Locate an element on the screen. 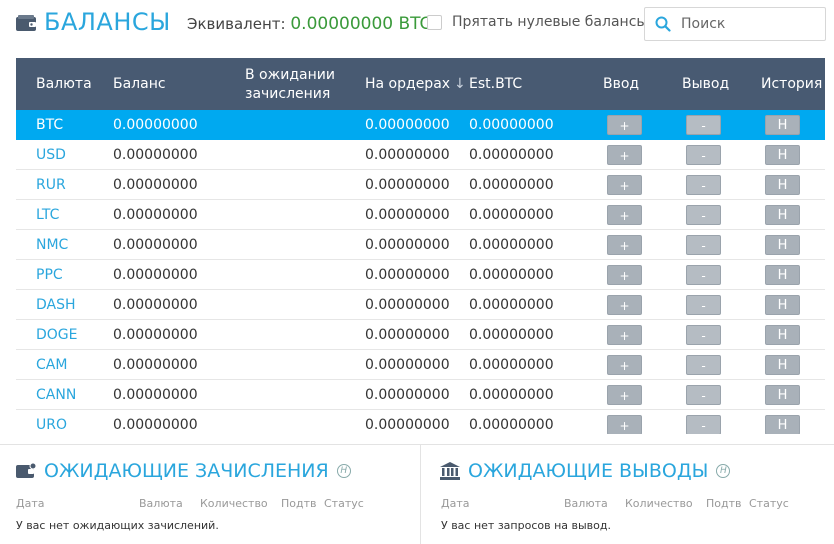  deposits-col-currency: Валюта is located at coordinates (161, 503).